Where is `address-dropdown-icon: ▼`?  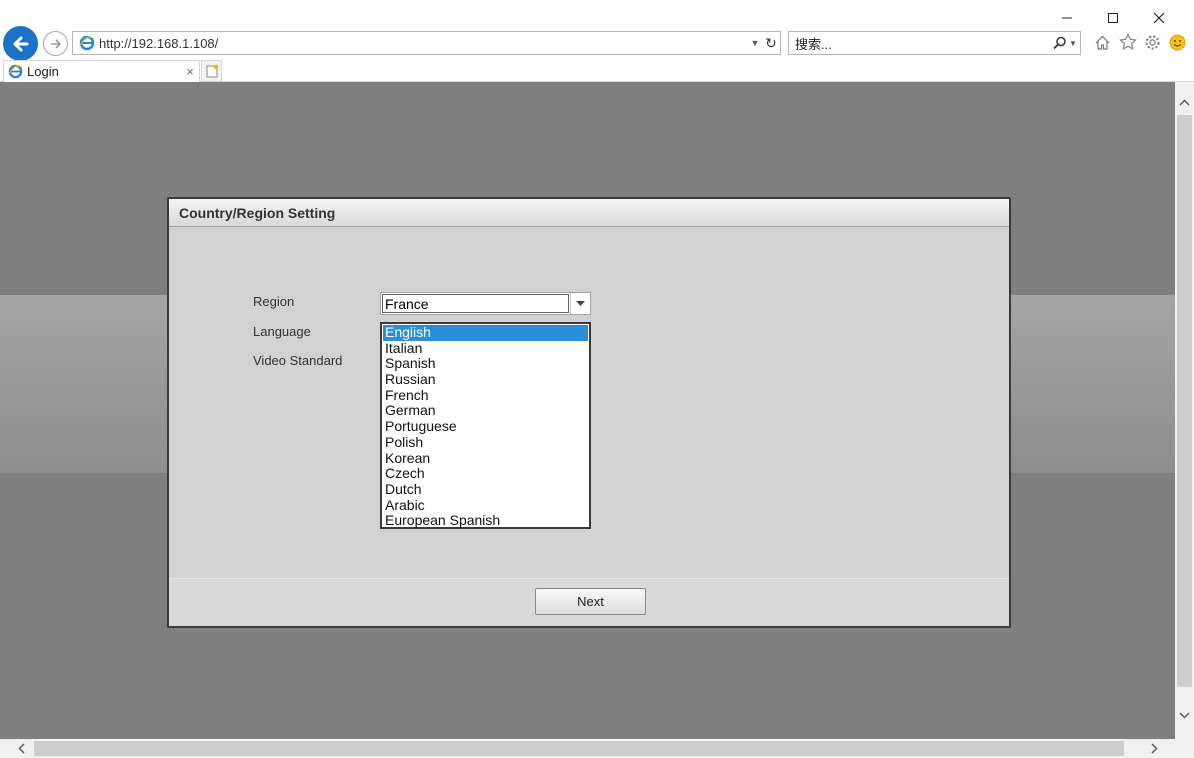
address-dropdown-icon: ▼ is located at coordinates (755, 43).